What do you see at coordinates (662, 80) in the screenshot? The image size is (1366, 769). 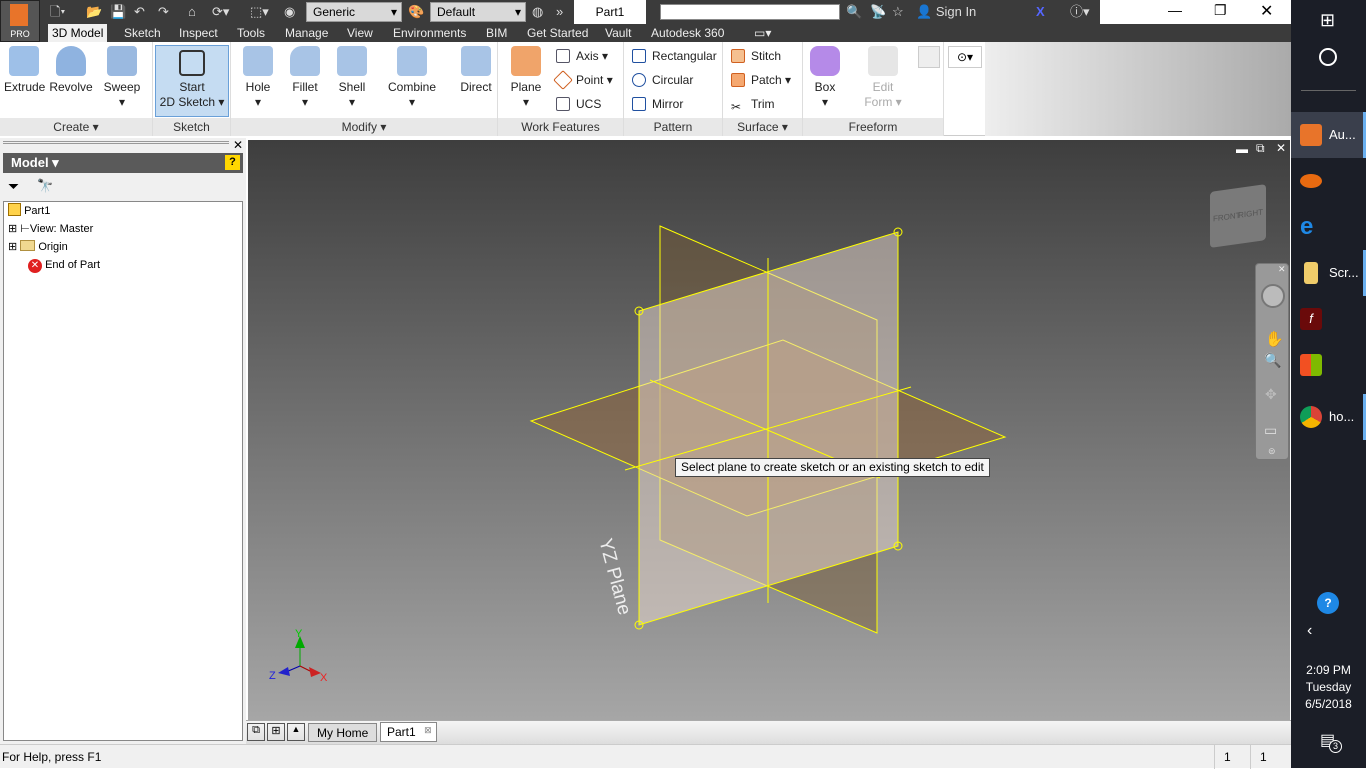 I see `circular-pattern-button: Circular` at bounding box center [662, 80].